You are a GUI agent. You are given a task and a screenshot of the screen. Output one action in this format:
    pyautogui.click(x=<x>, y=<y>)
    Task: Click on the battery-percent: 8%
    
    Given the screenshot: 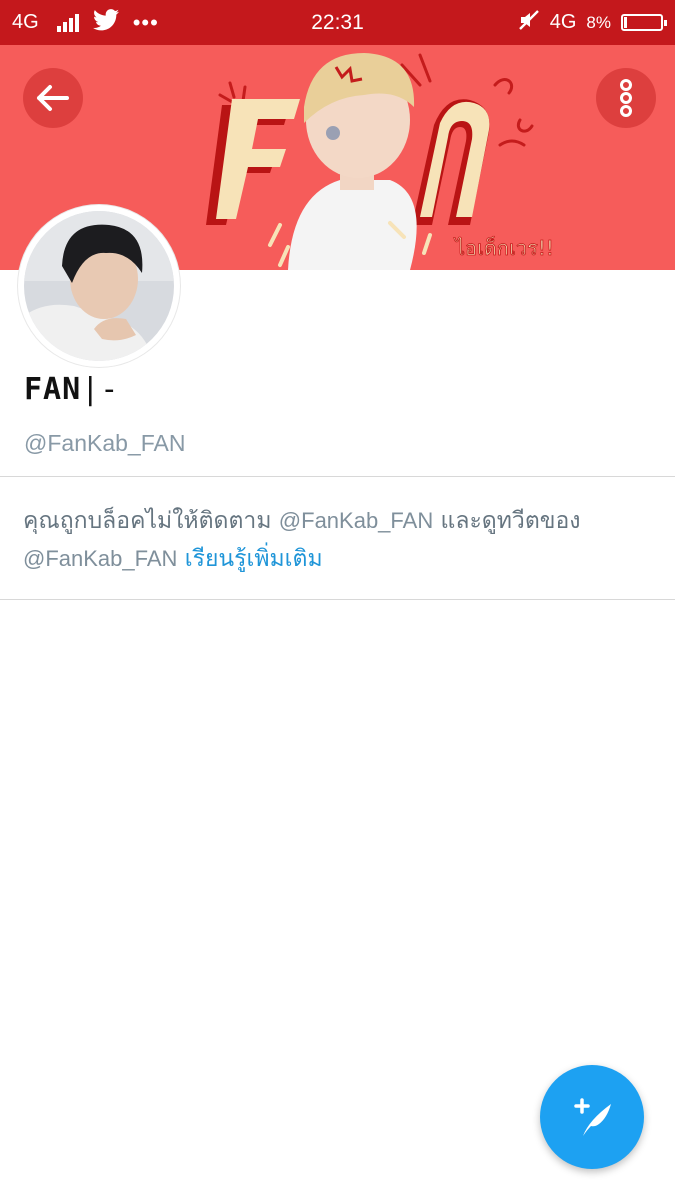 What is the action you would take?
    pyautogui.click(x=598, y=22)
    